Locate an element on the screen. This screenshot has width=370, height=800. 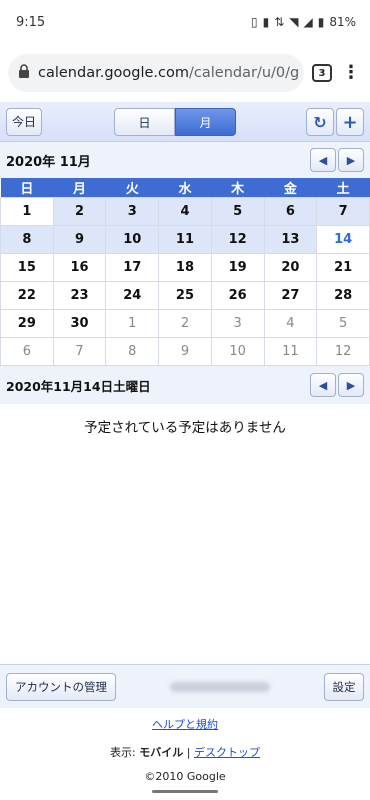
day-cell-next-month: 7 is located at coordinates (79, 351).